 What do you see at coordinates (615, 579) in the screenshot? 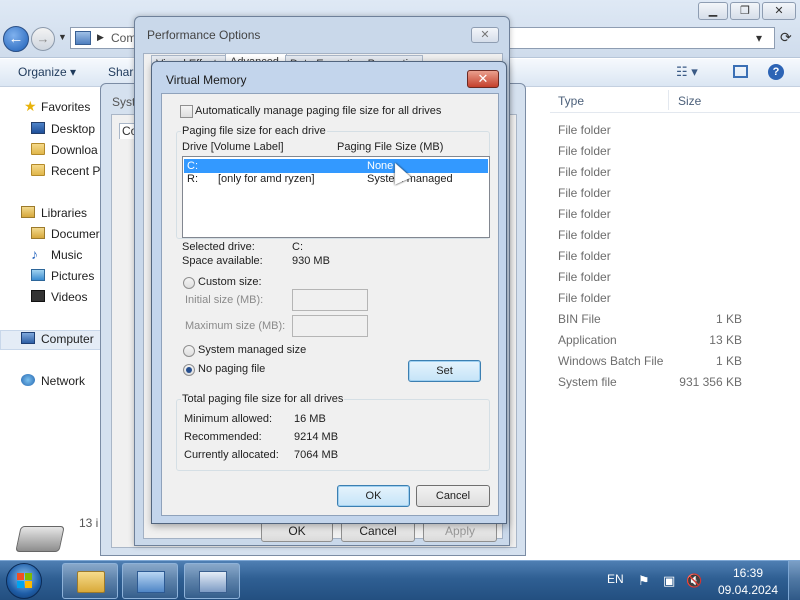
I see `language-indicator: EN` at bounding box center [615, 579].